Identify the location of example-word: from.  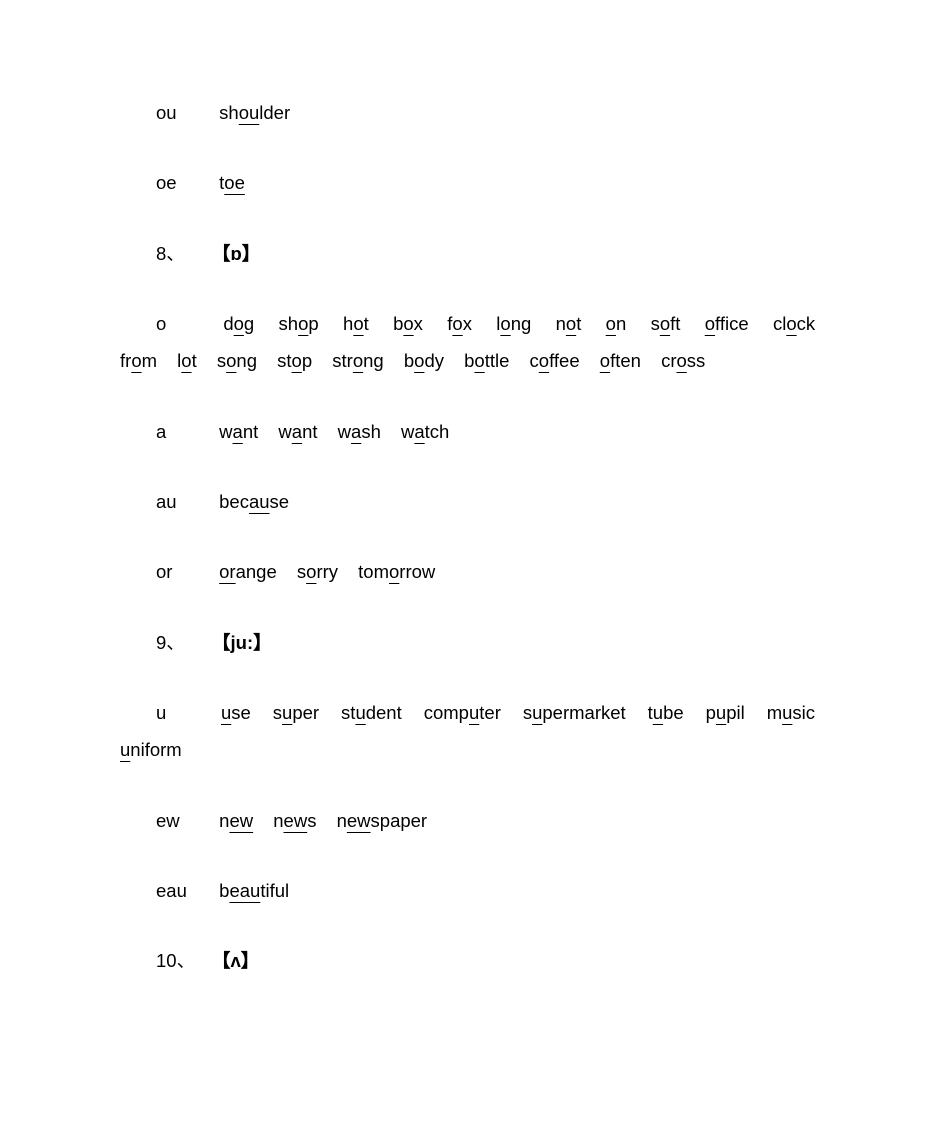
(138, 360).